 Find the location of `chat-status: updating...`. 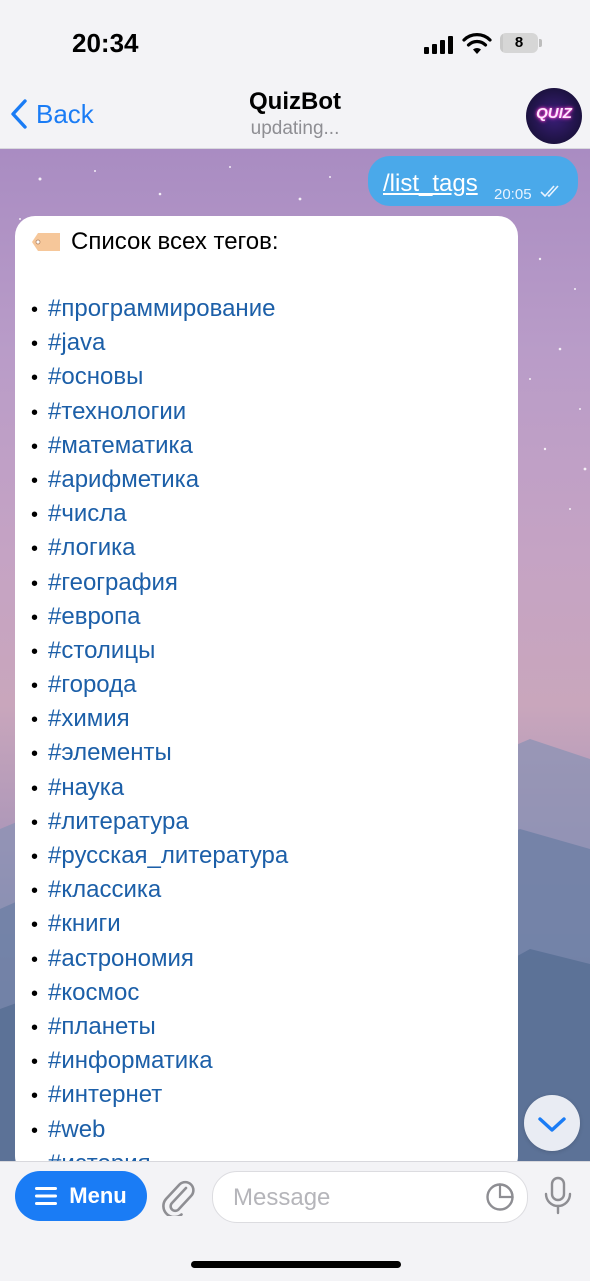

chat-status: updating... is located at coordinates (295, 128).